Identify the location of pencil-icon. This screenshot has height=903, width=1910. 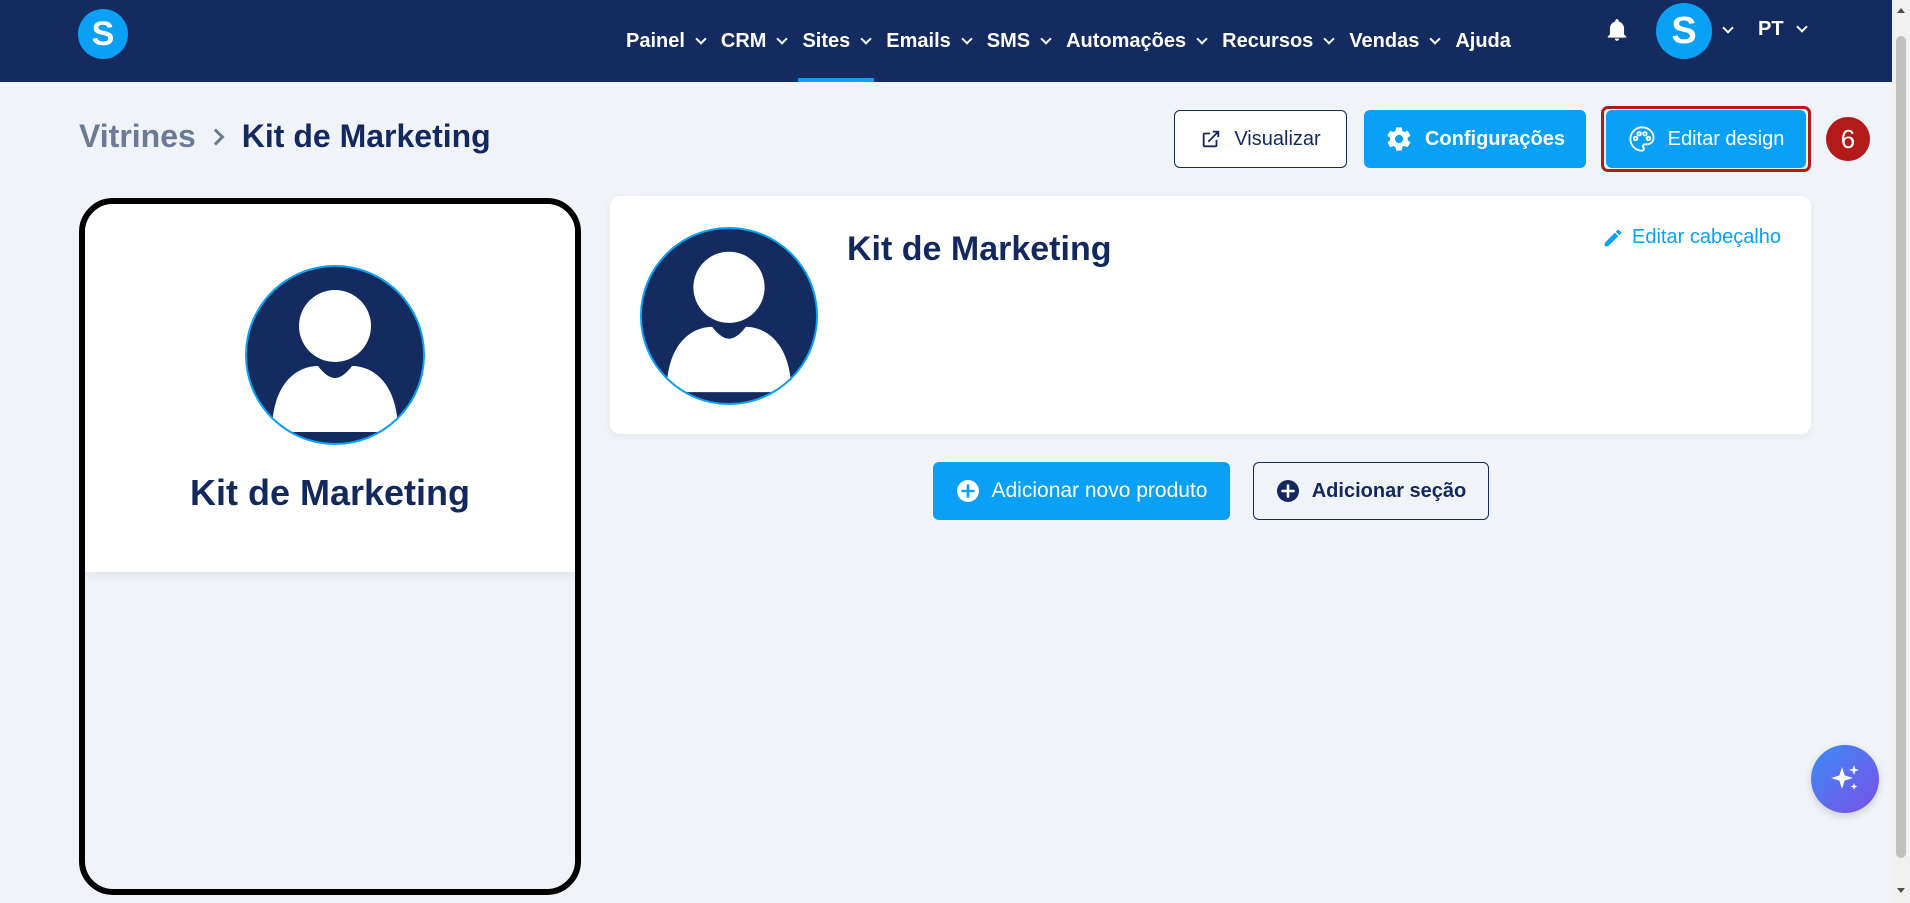
(1613, 237).